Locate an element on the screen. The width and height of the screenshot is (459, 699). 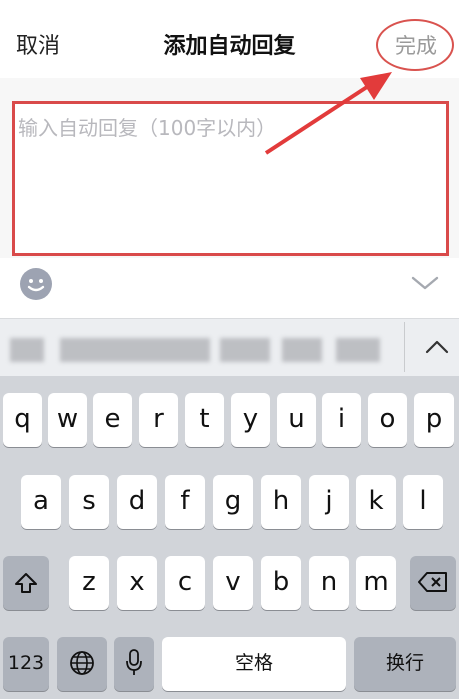
key-a: a is located at coordinates (41, 502).